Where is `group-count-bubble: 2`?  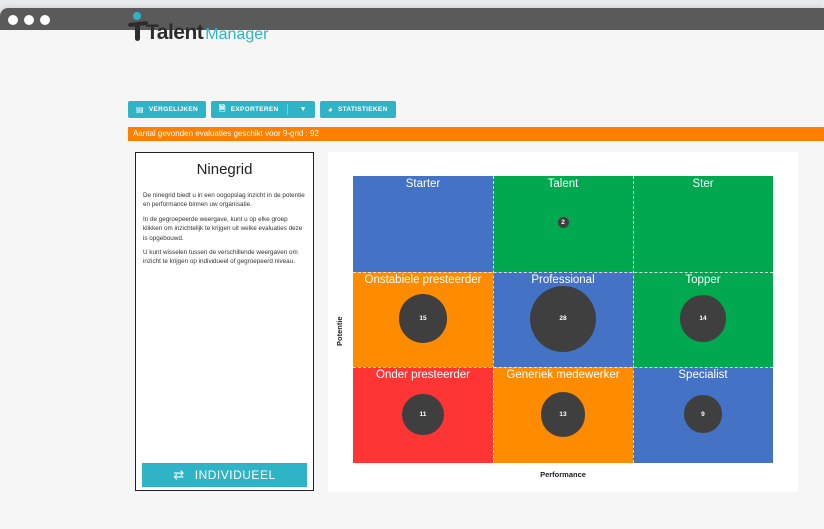
group-count-bubble: 2 is located at coordinates (563, 223).